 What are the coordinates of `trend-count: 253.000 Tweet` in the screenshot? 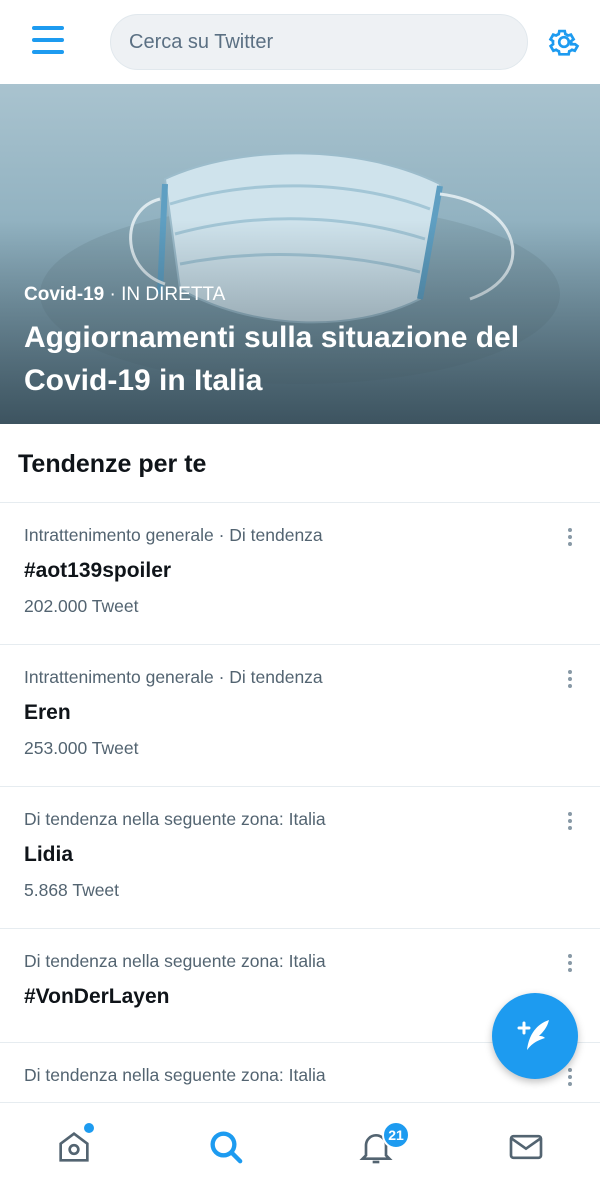 It's located at (81, 748).